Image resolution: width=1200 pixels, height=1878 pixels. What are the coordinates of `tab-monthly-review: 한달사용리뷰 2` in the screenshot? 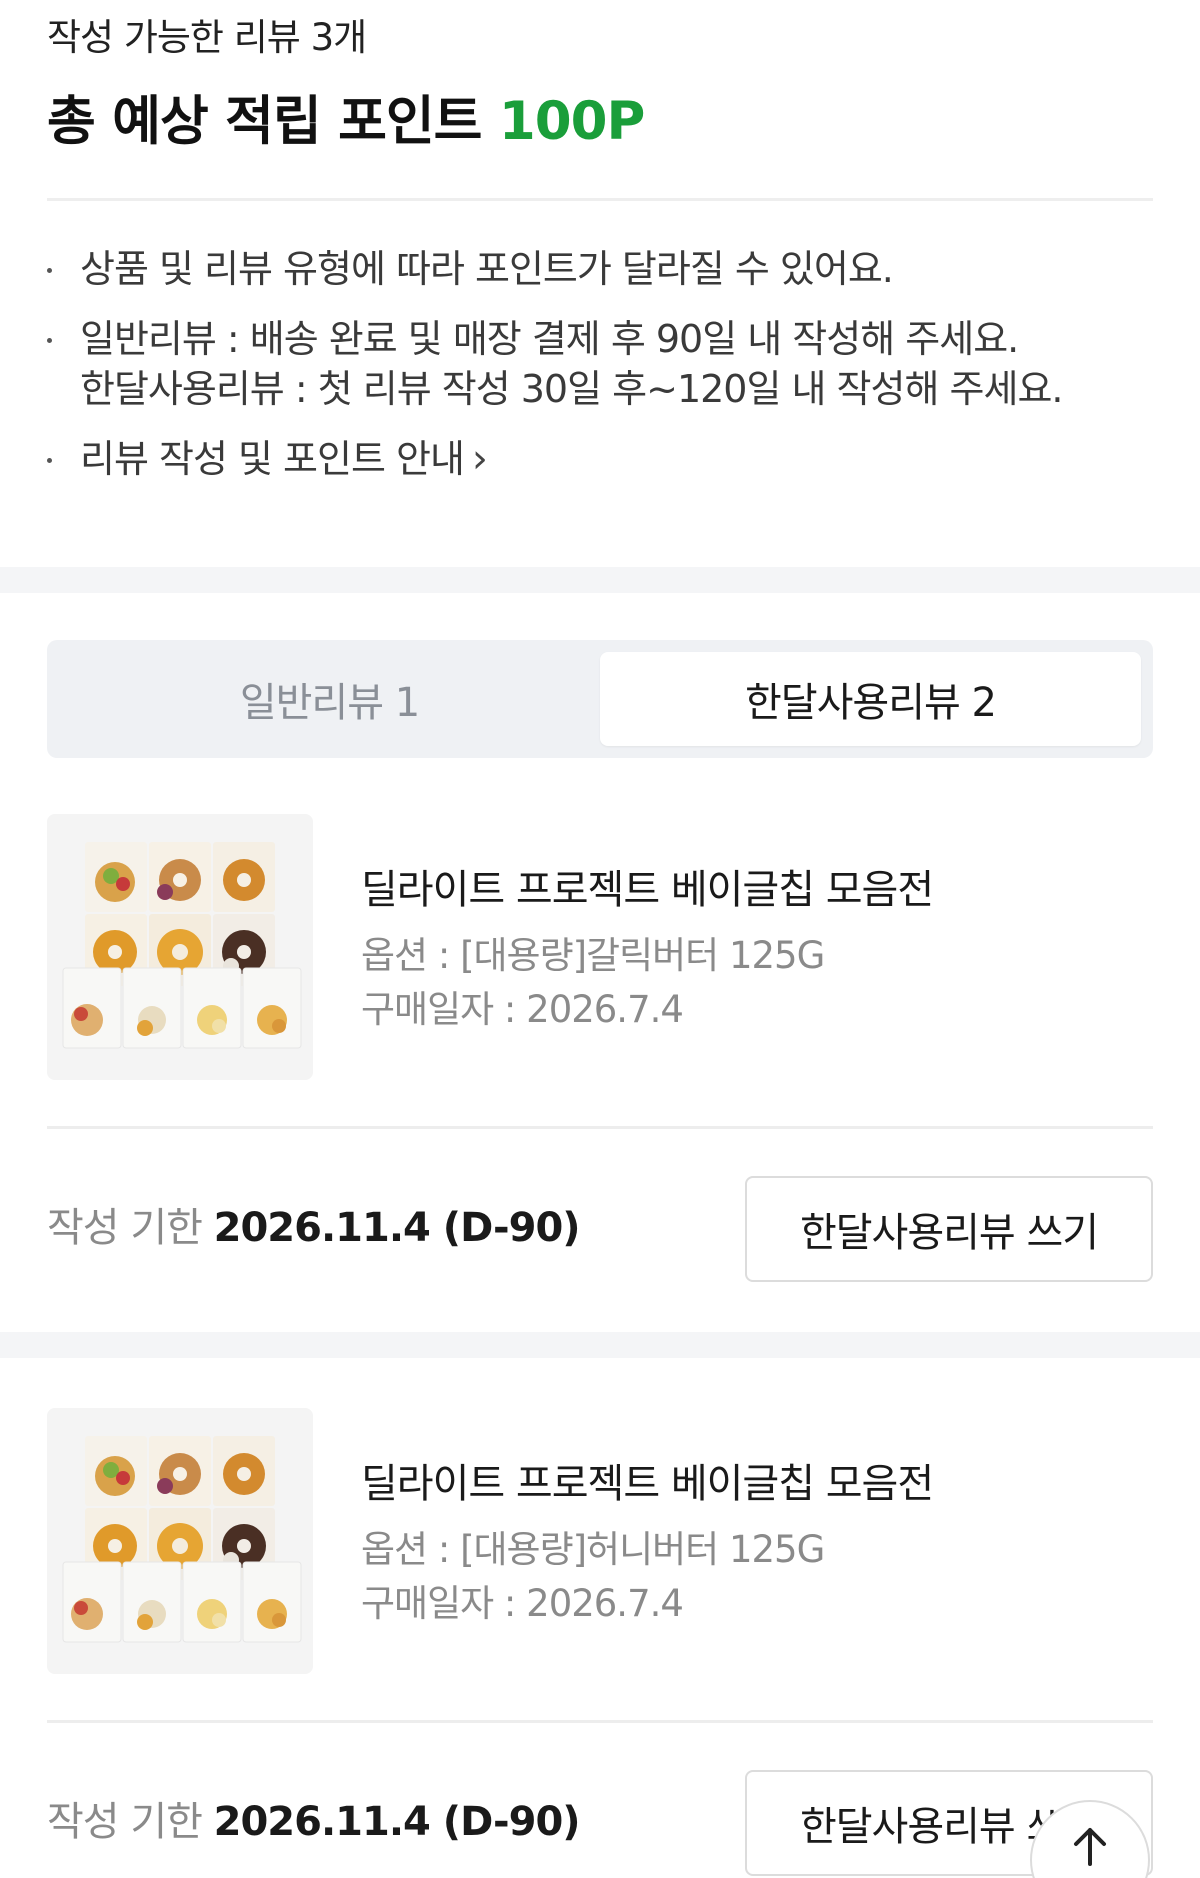 It's located at (870, 699).